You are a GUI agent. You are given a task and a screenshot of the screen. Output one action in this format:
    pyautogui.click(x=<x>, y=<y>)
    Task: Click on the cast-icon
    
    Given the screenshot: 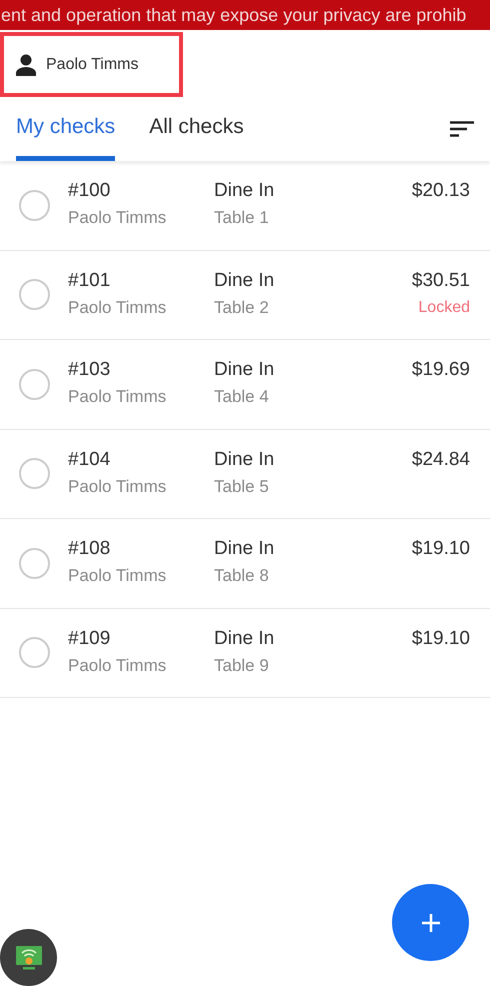 What is the action you would take?
    pyautogui.click(x=28, y=957)
    